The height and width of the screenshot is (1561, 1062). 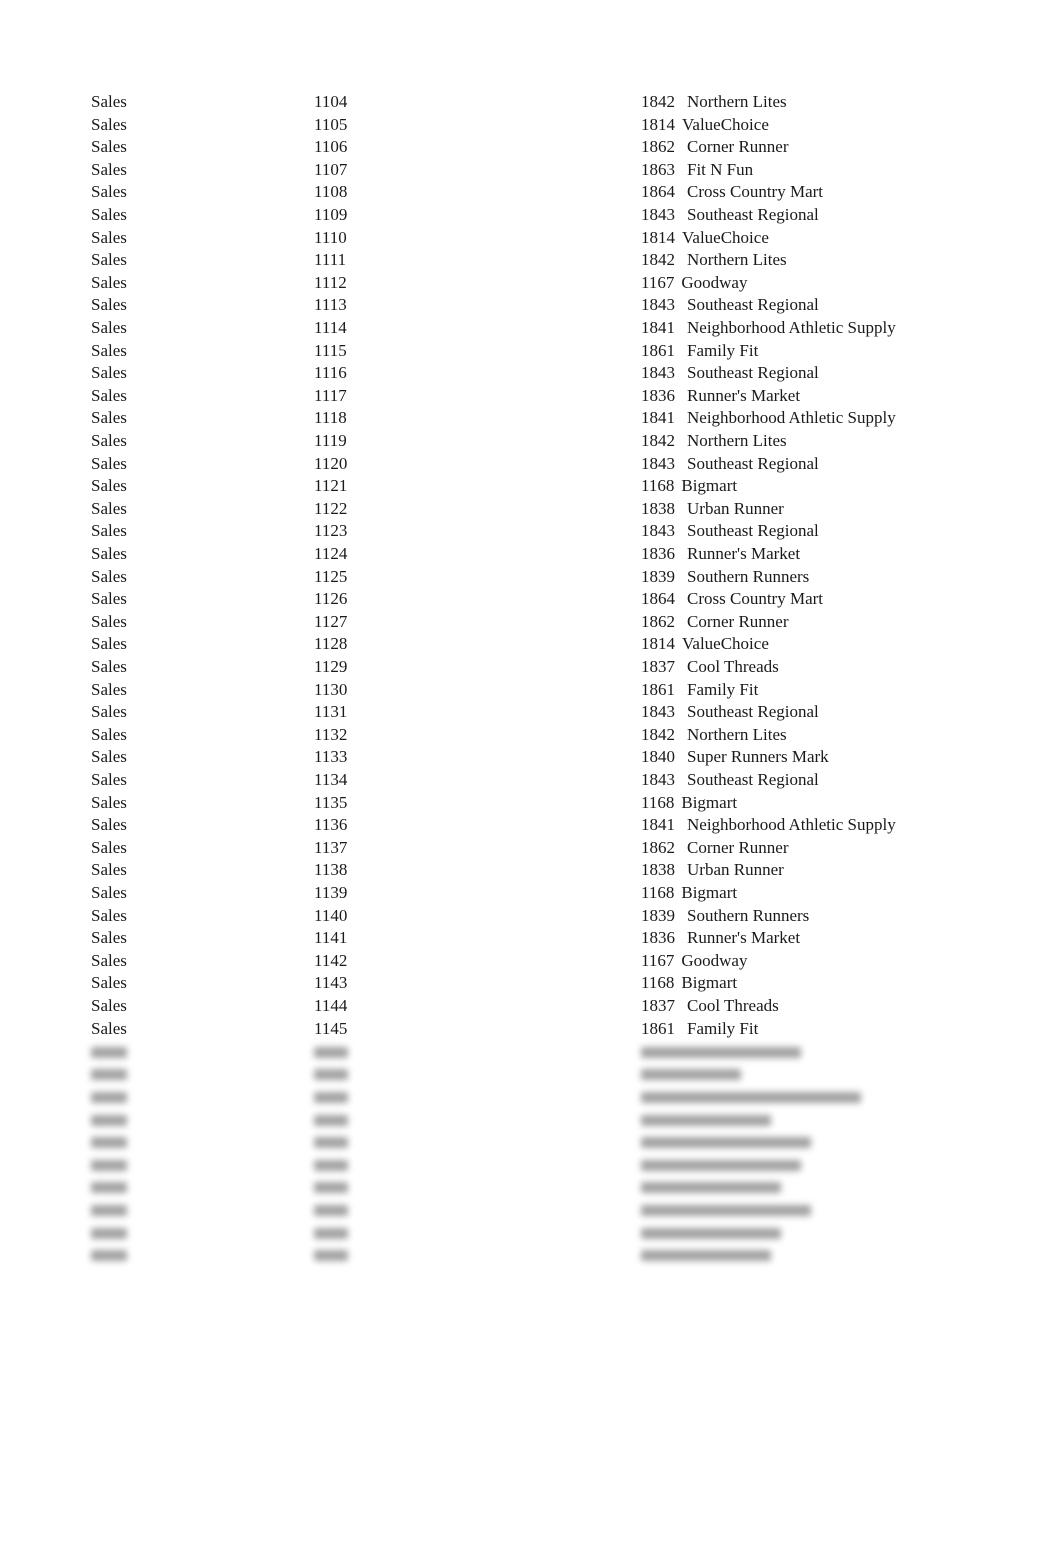 I want to click on customer-cell: 1864 Cross Country Mart, so click(x=732, y=599).